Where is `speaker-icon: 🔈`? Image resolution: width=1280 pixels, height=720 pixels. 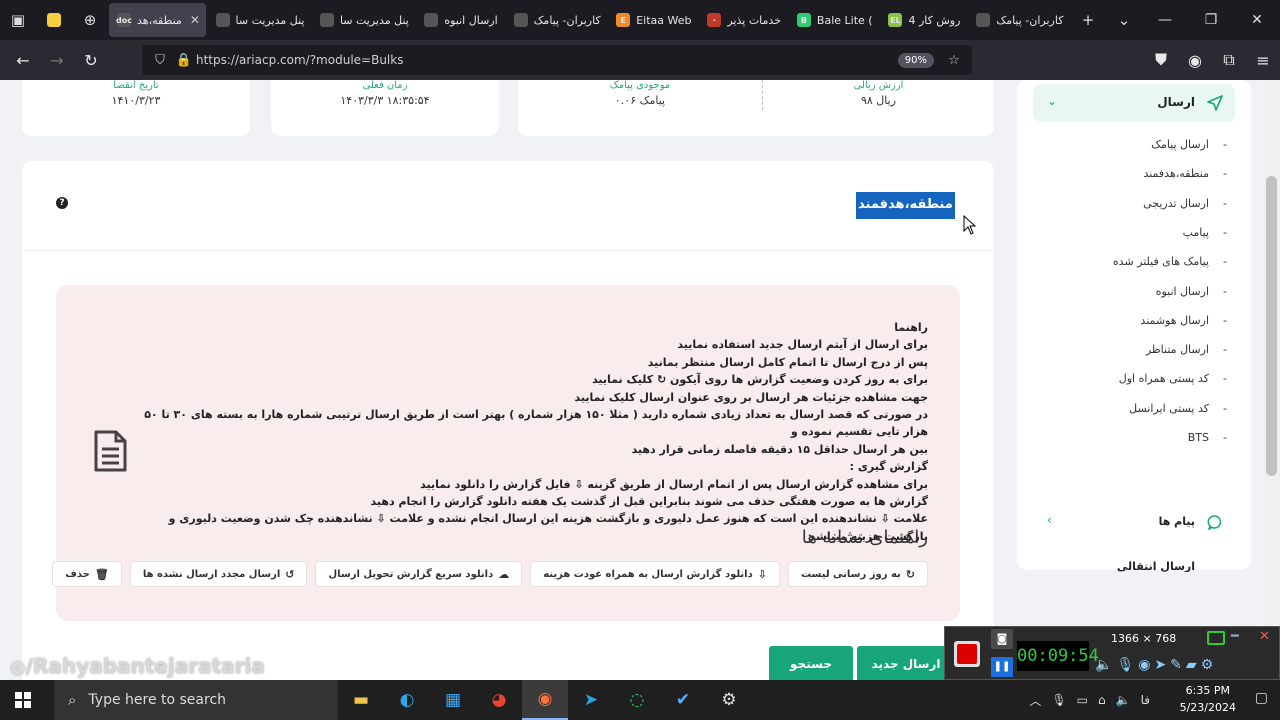 speaker-icon: 🔈 is located at coordinates (1103, 665).